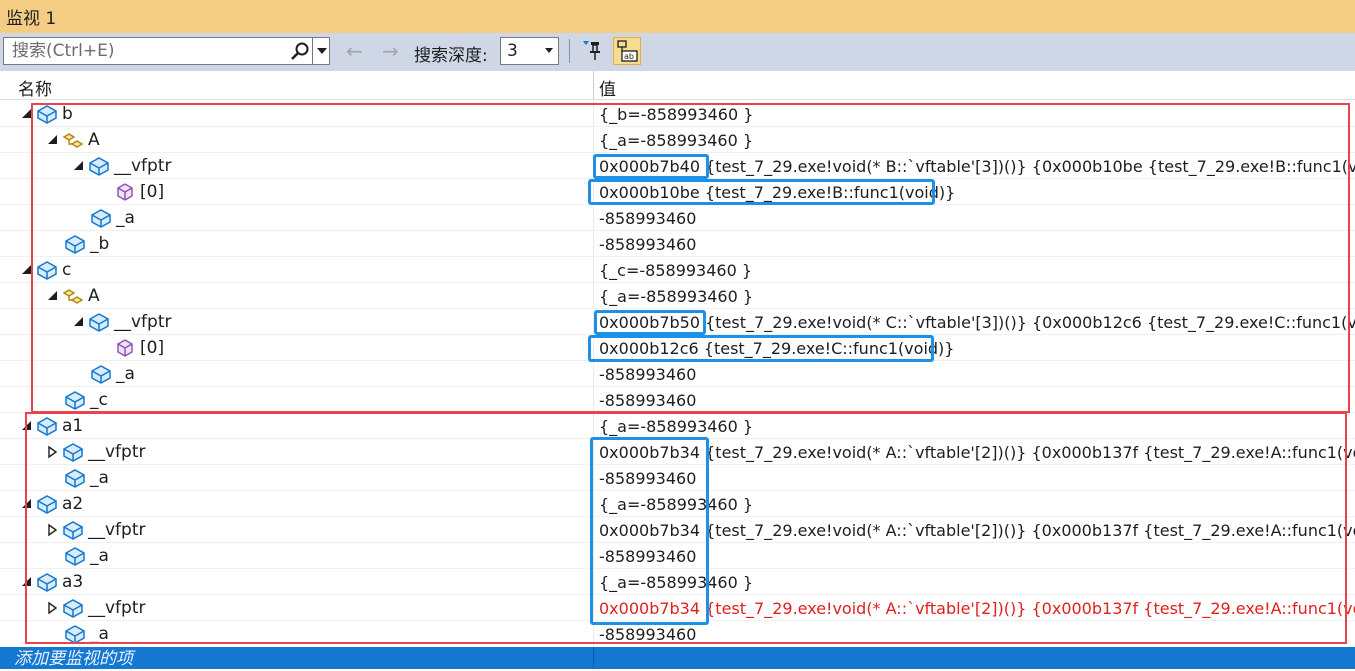 The width and height of the screenshot is (1355, 671). What do you see at coordinates (300, 51) in the screenshot?
I see `search-icon` at bounding box center [300, 51].